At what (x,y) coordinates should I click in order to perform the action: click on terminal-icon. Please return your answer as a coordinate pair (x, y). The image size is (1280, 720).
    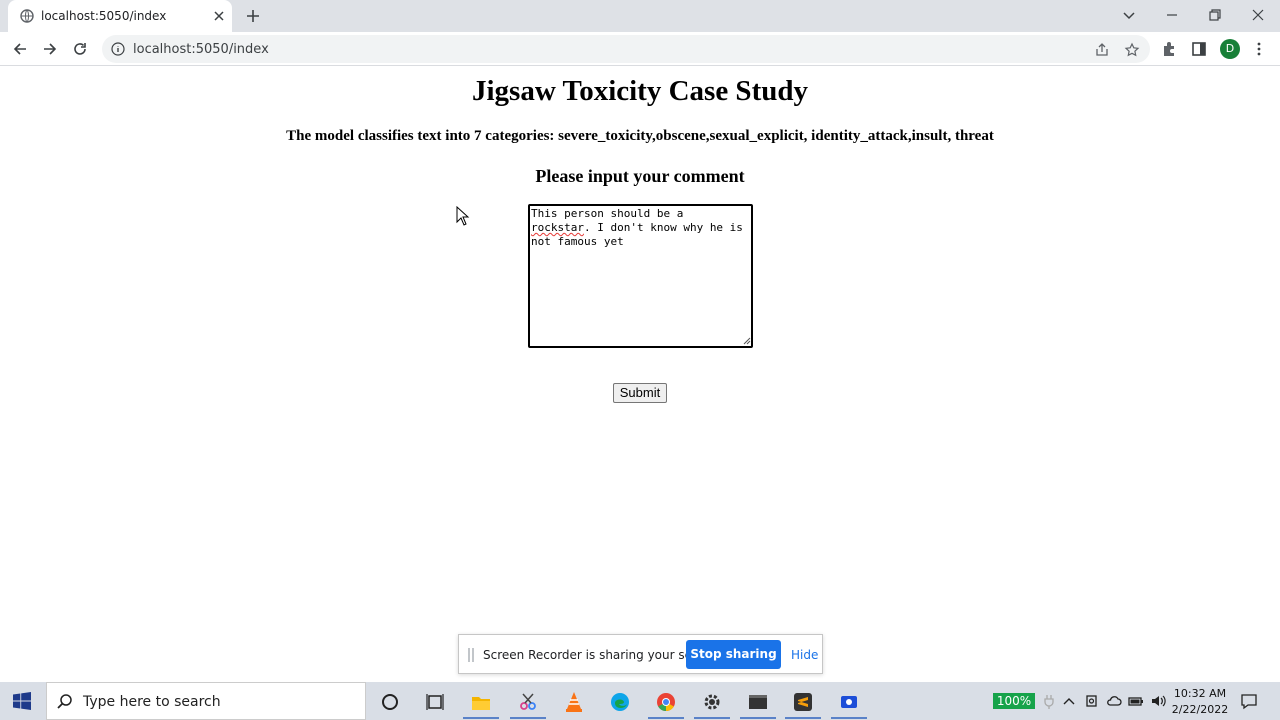
    Looking at the image, I should click on (758, 702).